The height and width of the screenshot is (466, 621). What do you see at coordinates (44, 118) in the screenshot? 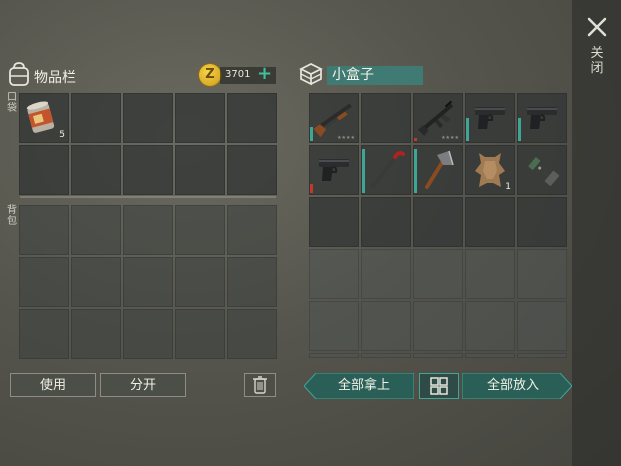
I see `pocket-slot: 5` at bounding box center [44, 118].